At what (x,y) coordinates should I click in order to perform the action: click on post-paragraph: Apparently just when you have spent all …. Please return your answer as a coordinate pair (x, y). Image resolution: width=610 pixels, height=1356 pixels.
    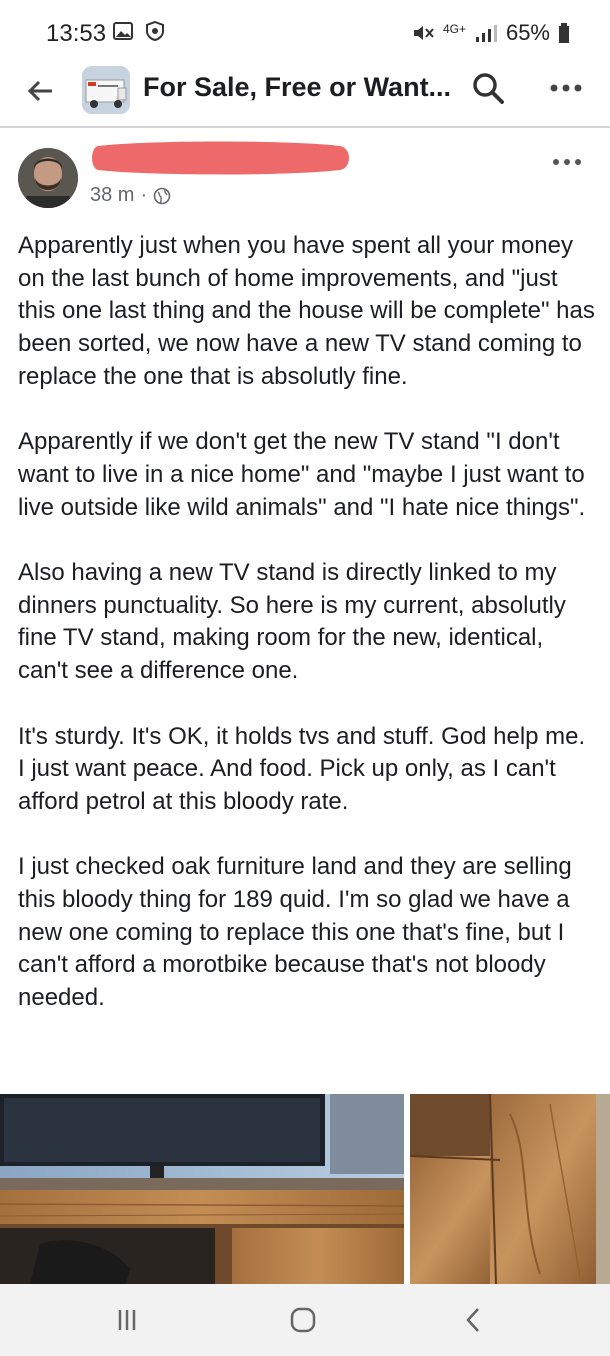
    Looking at the image, I should click on (306, 311).